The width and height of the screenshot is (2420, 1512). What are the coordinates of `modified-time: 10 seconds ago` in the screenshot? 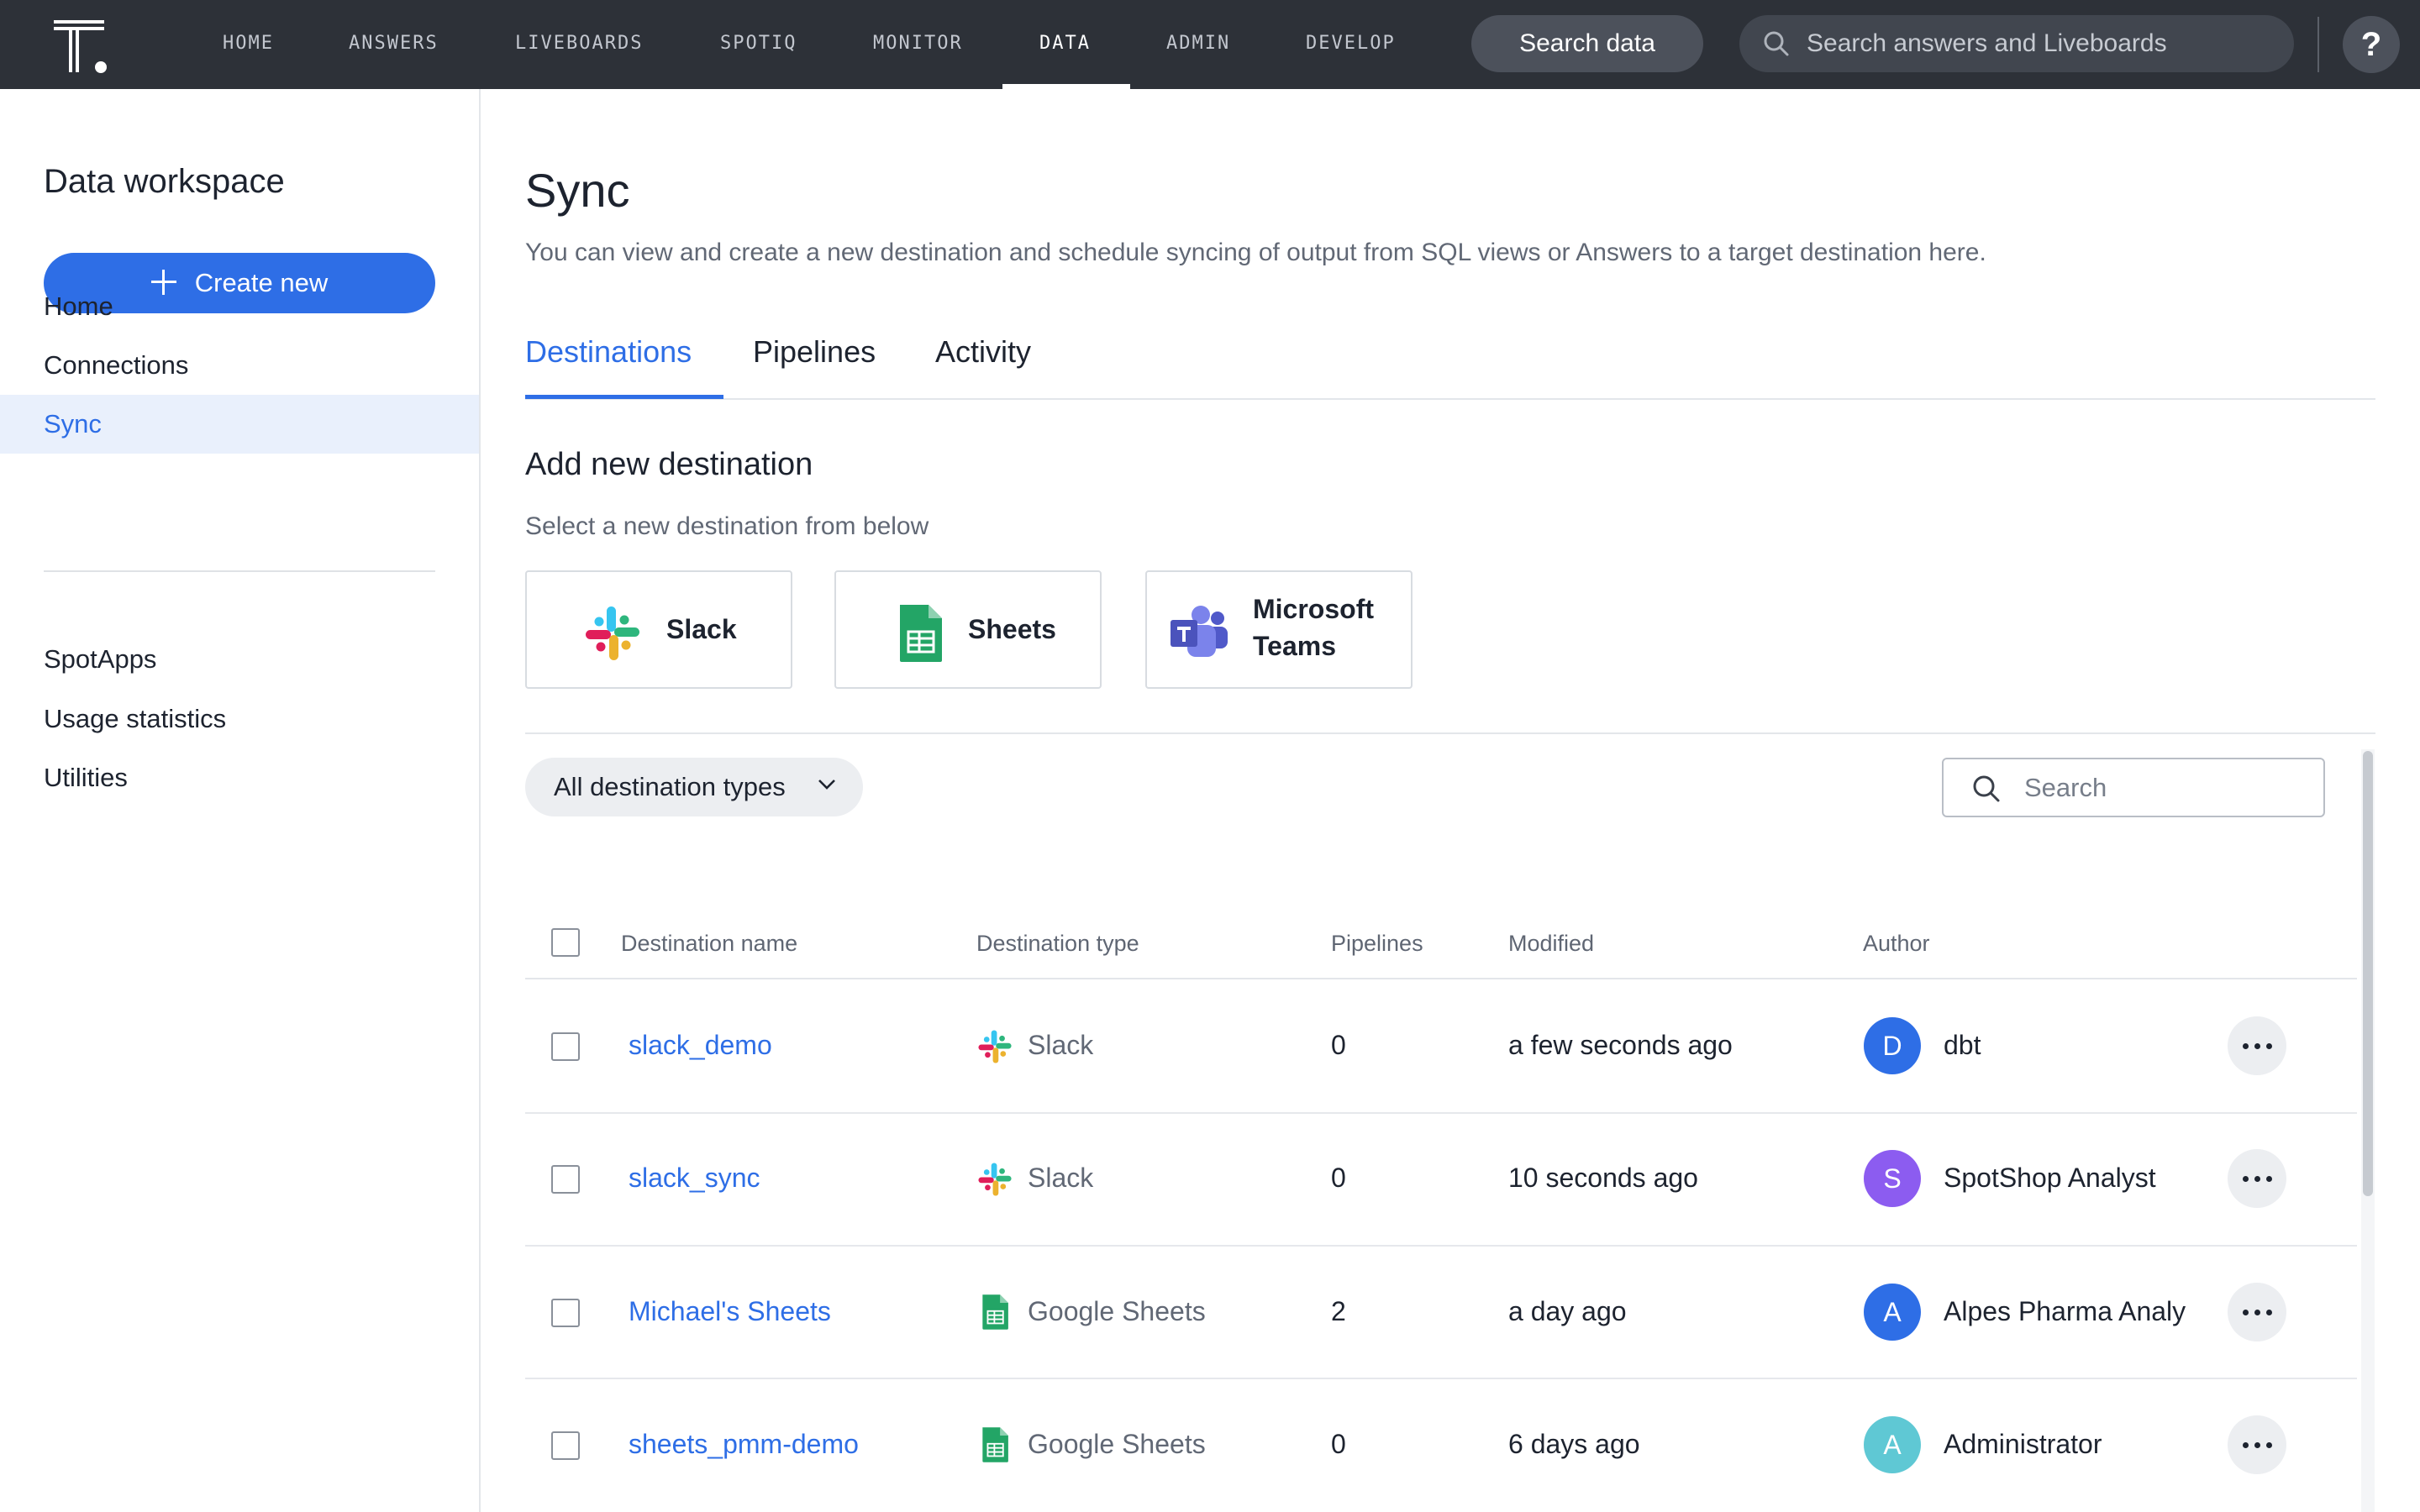 It's located at (1603, 1178).